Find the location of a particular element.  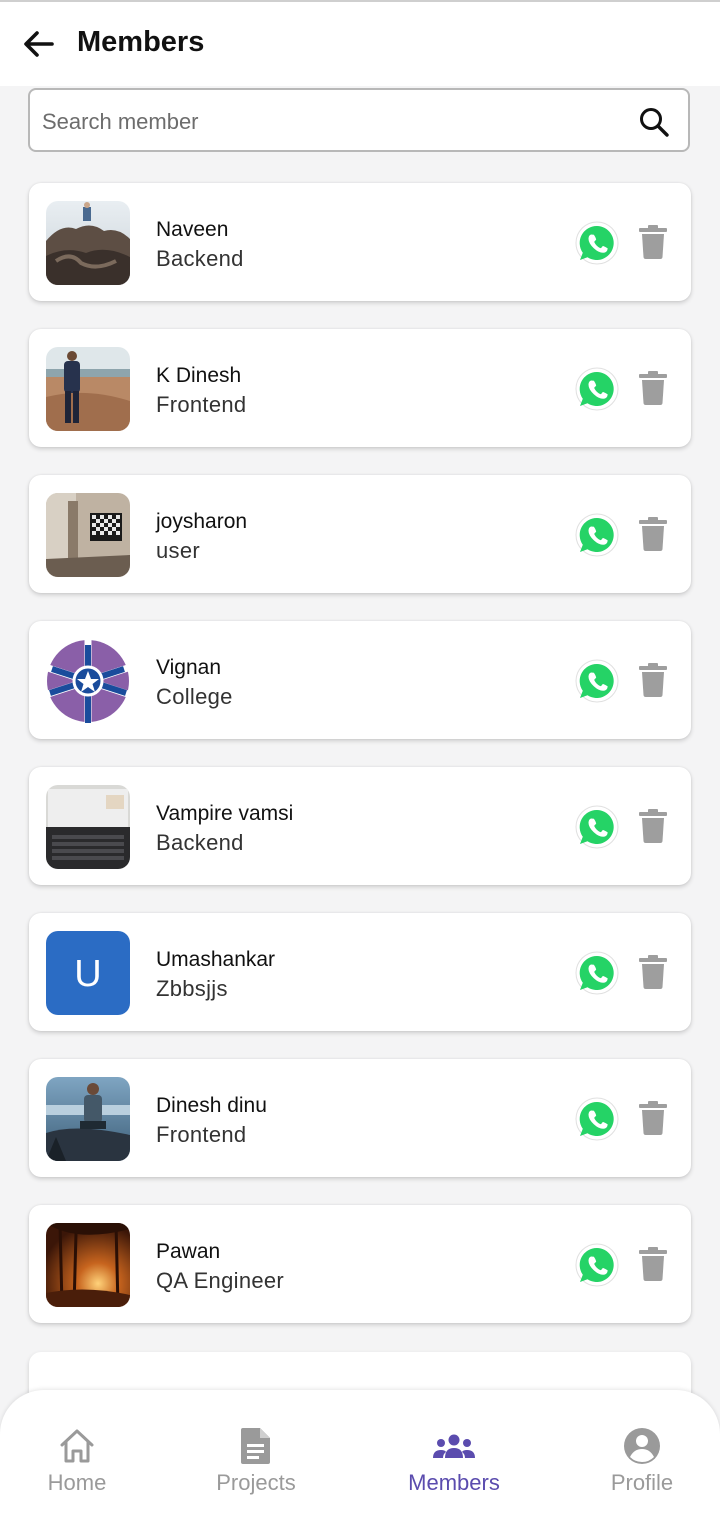

nav-label: Profile is located at coordinates (642, 1482).